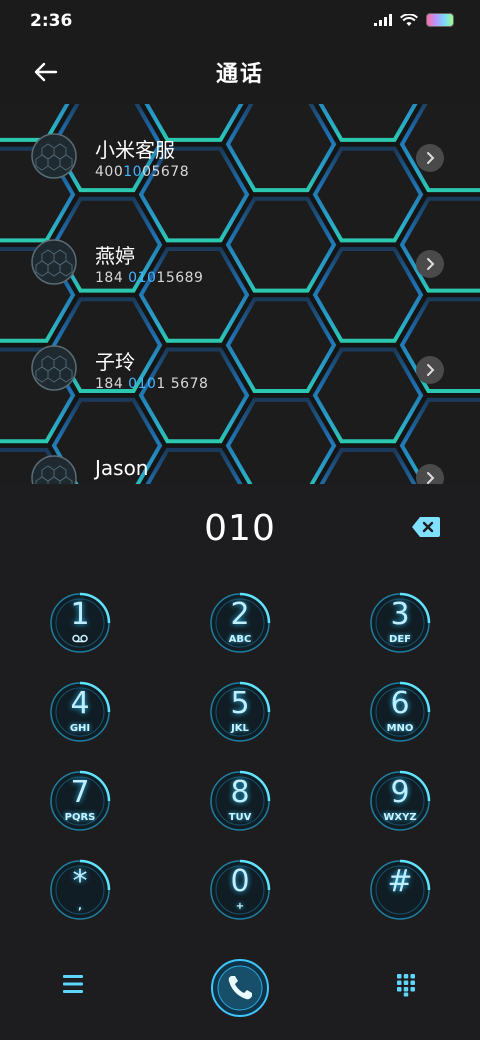  Describe the element at coordinates (240, 263) in the screenshot. I see `list-item: 燕婷 184 01015689` at that location.